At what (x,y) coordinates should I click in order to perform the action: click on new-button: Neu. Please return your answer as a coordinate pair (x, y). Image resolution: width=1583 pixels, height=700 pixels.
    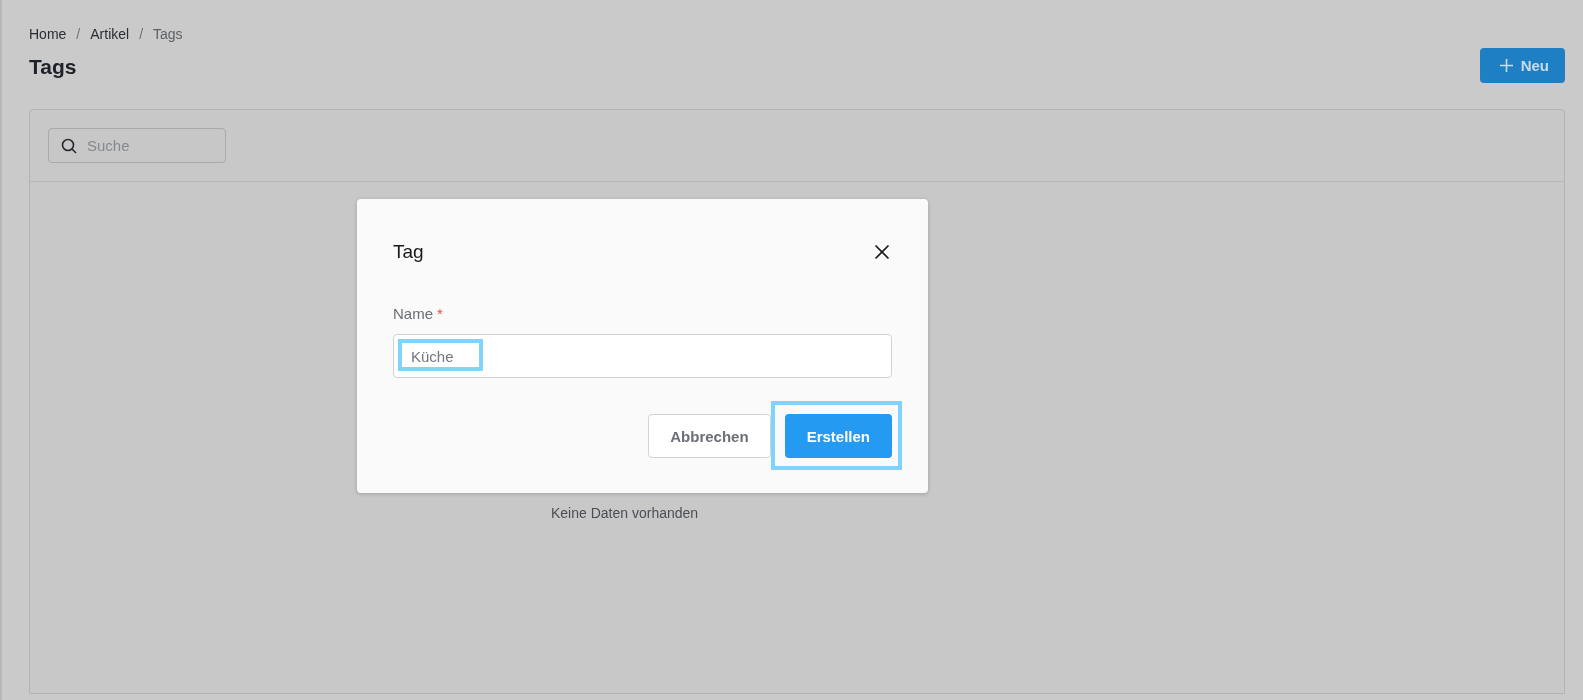
    Looking at the image, I should click on (1522, 65).